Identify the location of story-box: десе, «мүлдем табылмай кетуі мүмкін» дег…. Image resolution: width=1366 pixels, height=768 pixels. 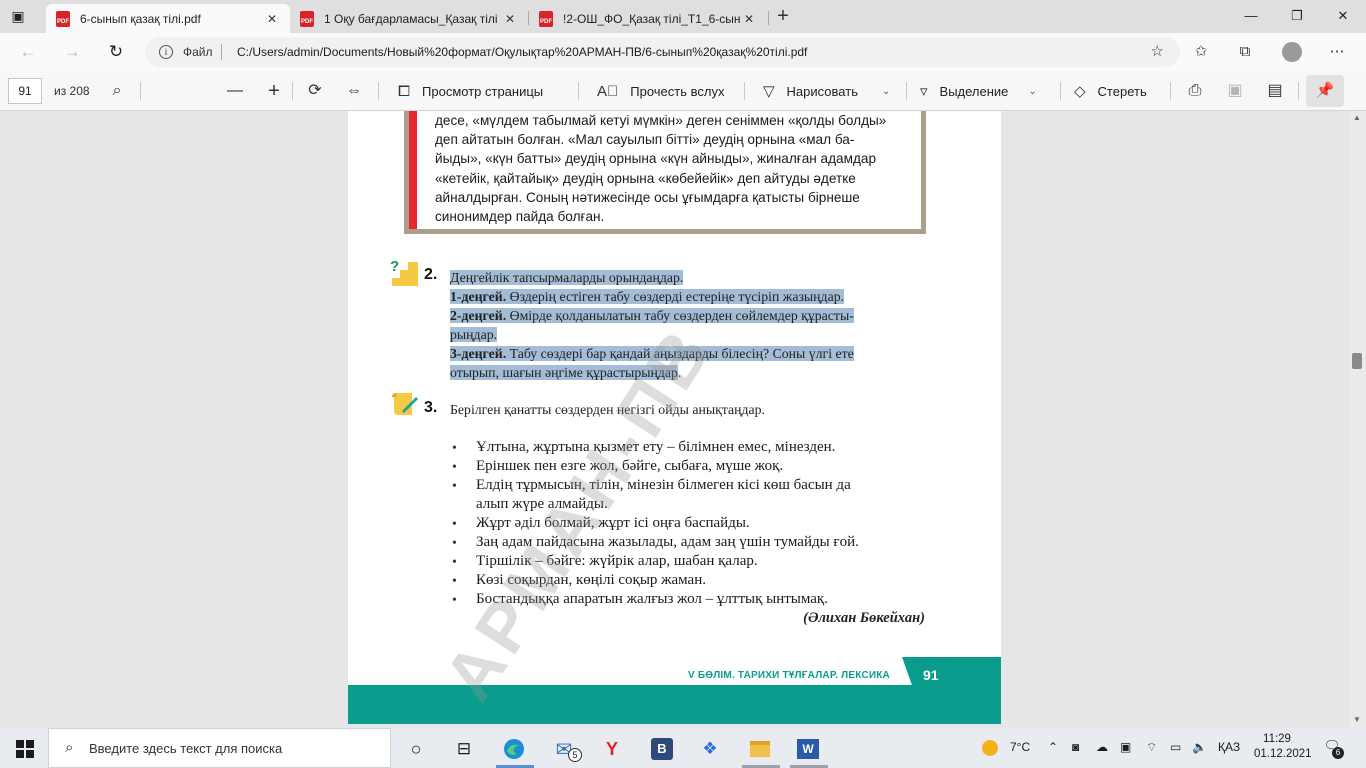
(665, 172).